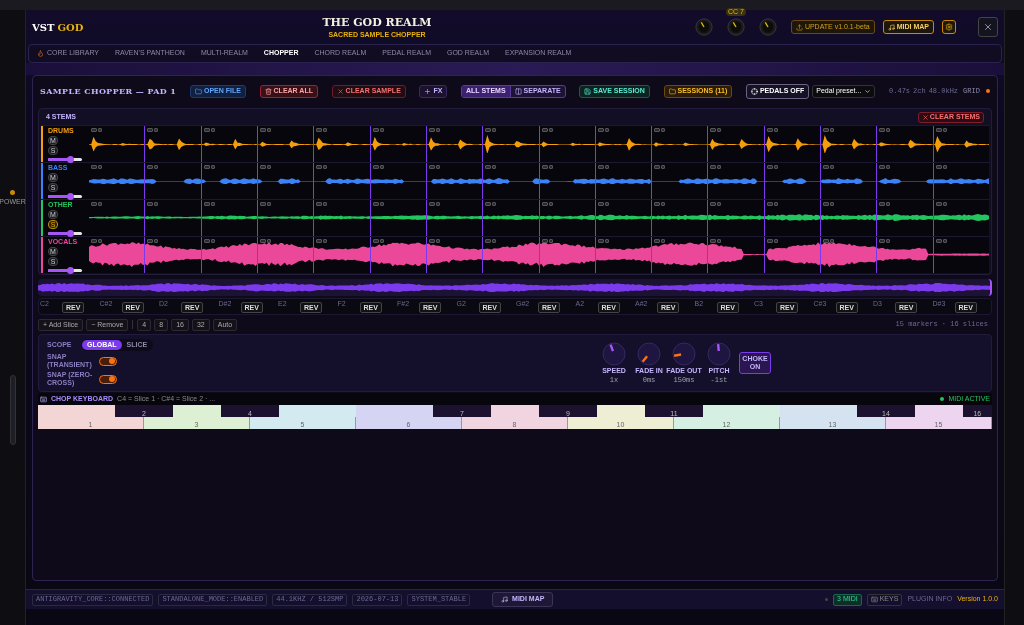 The image size is (1024, 625). What do you see at coordinates (377, 22) in the screenshot?
I see `app-title: THE GOD REALM` at bounding box center [377, 22].